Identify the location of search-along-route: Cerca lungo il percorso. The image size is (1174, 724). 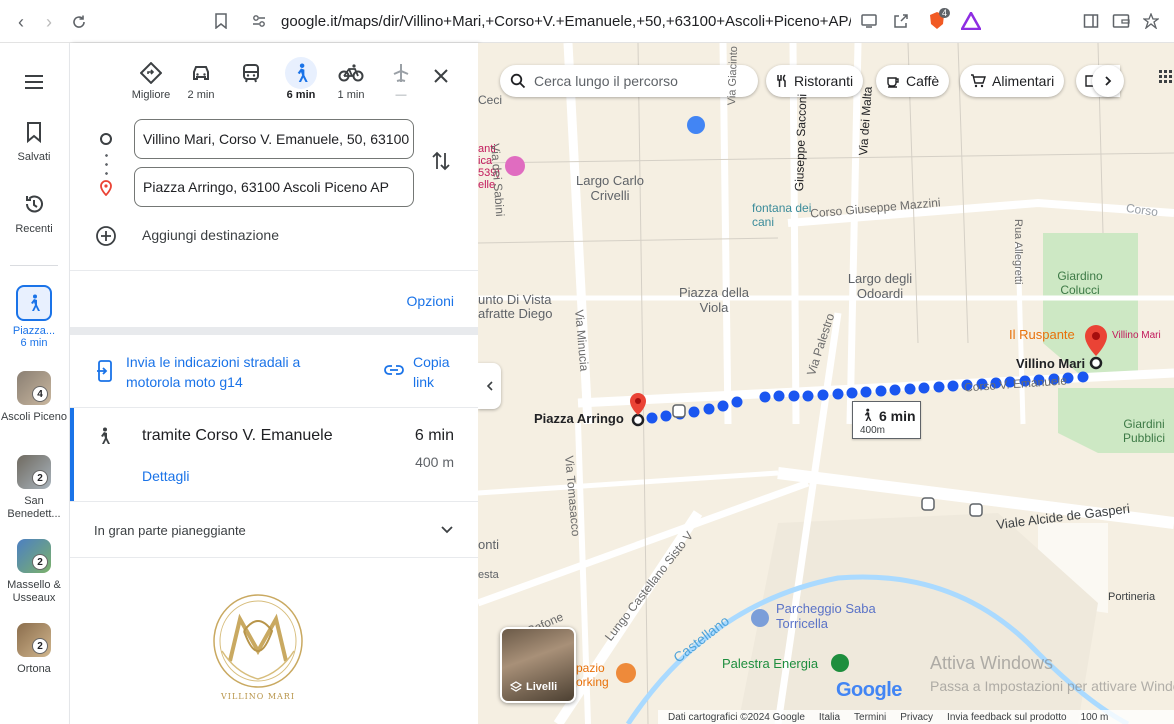
(629, 81).